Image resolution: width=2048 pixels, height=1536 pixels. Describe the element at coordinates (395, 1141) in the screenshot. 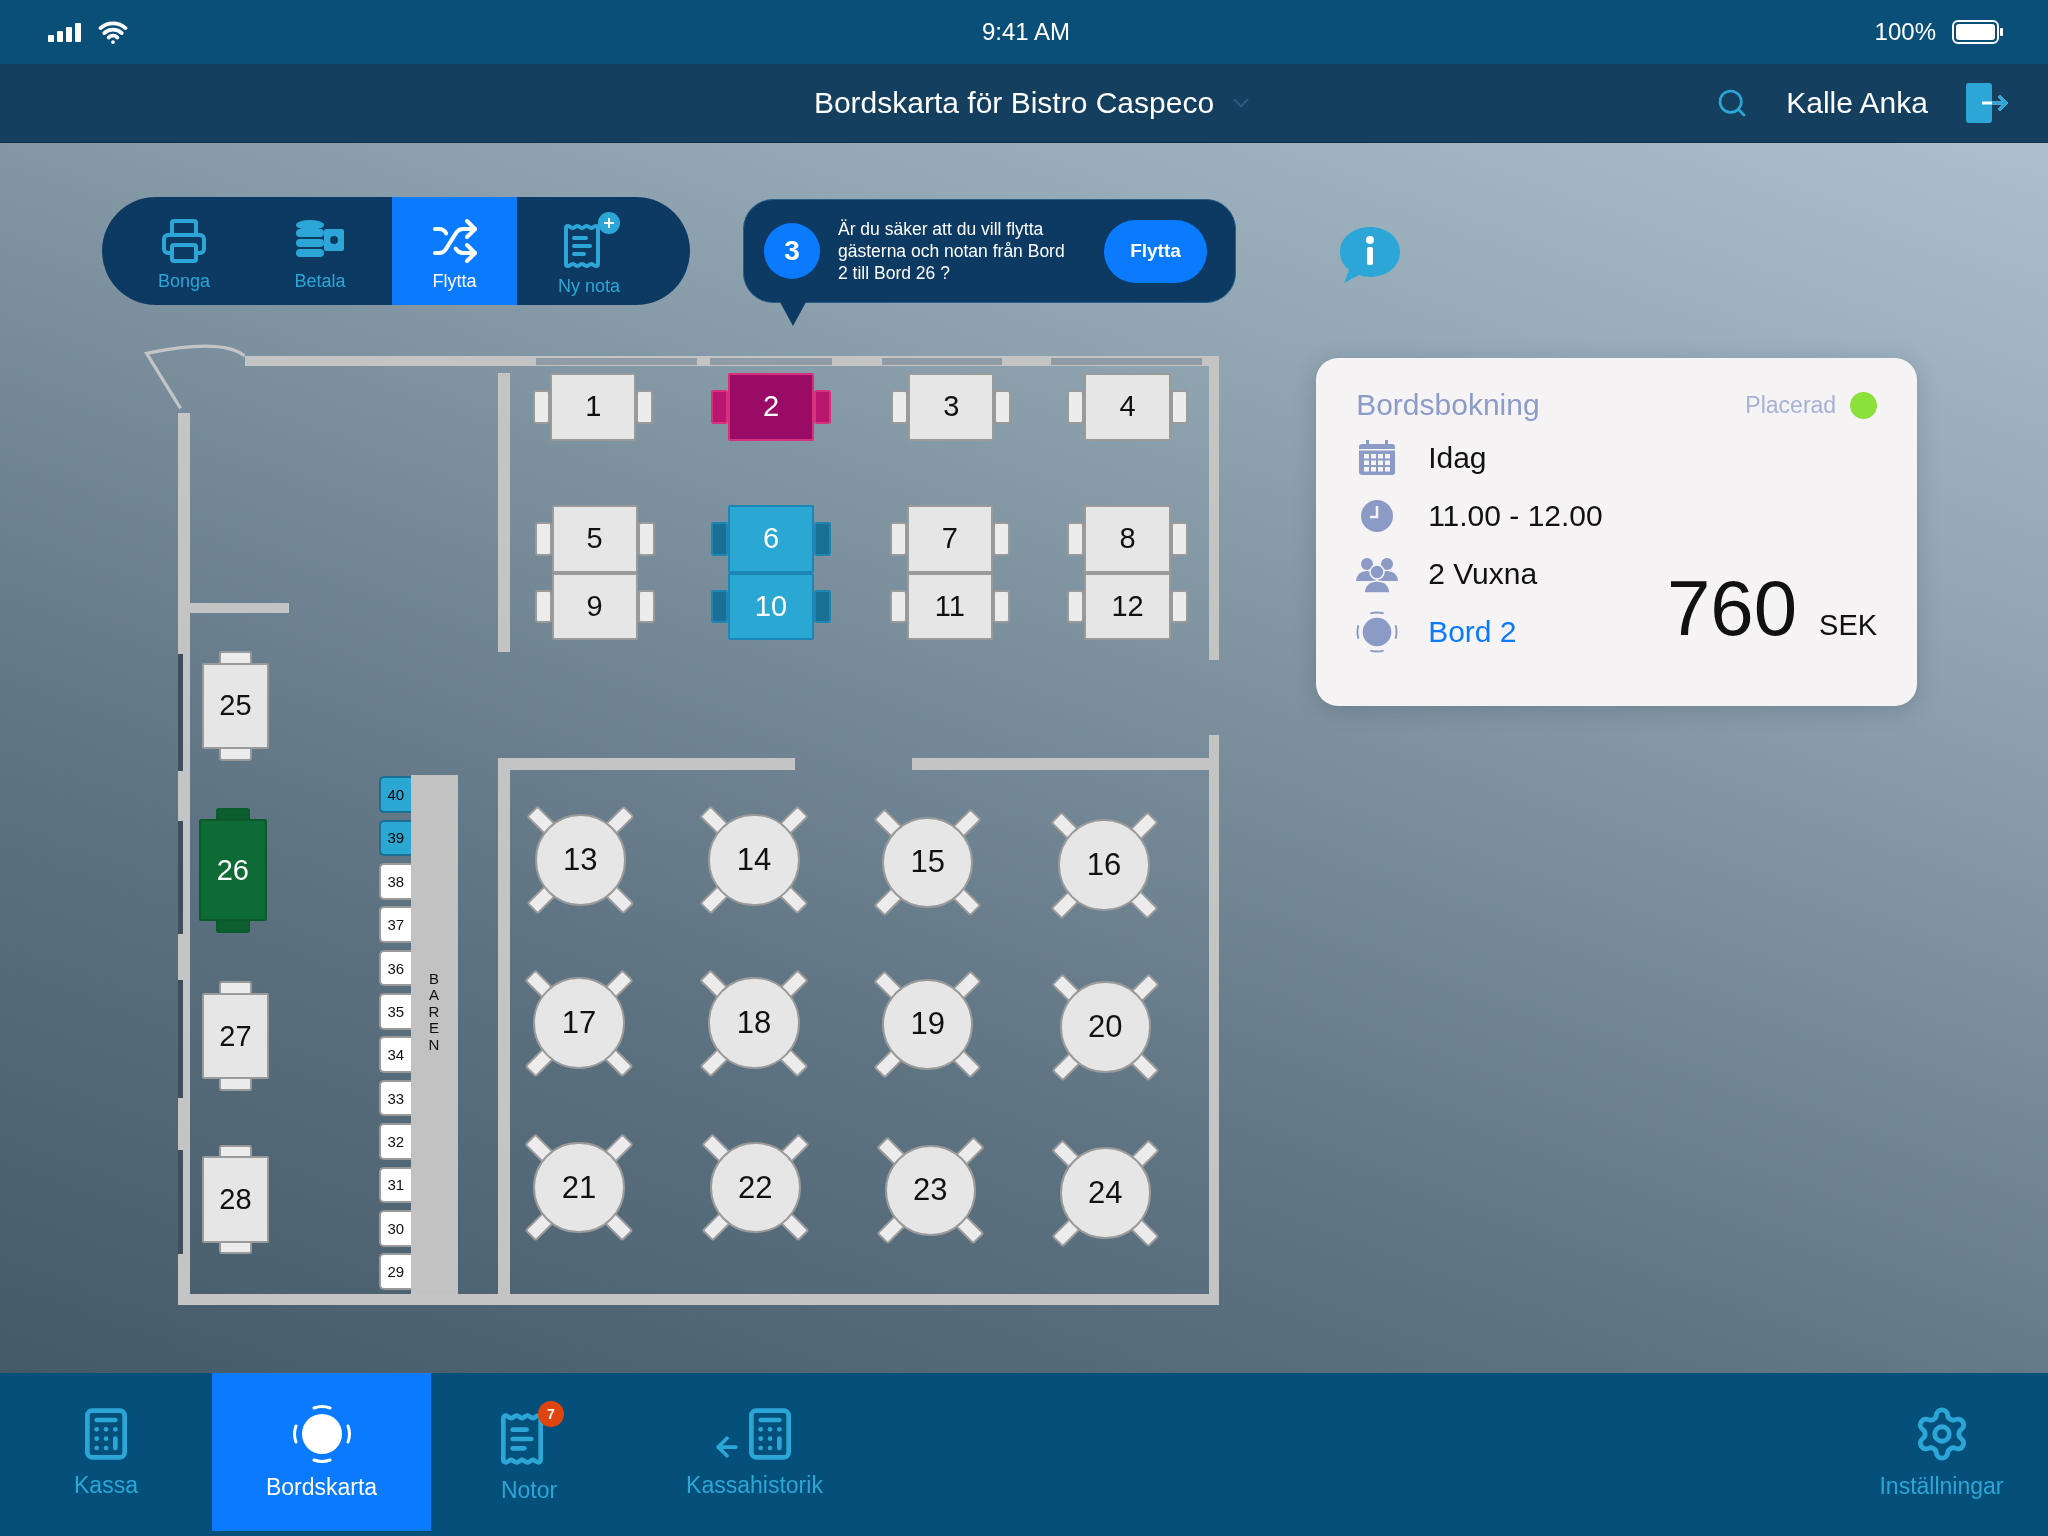

I see `bar-seat: 32` at that location.